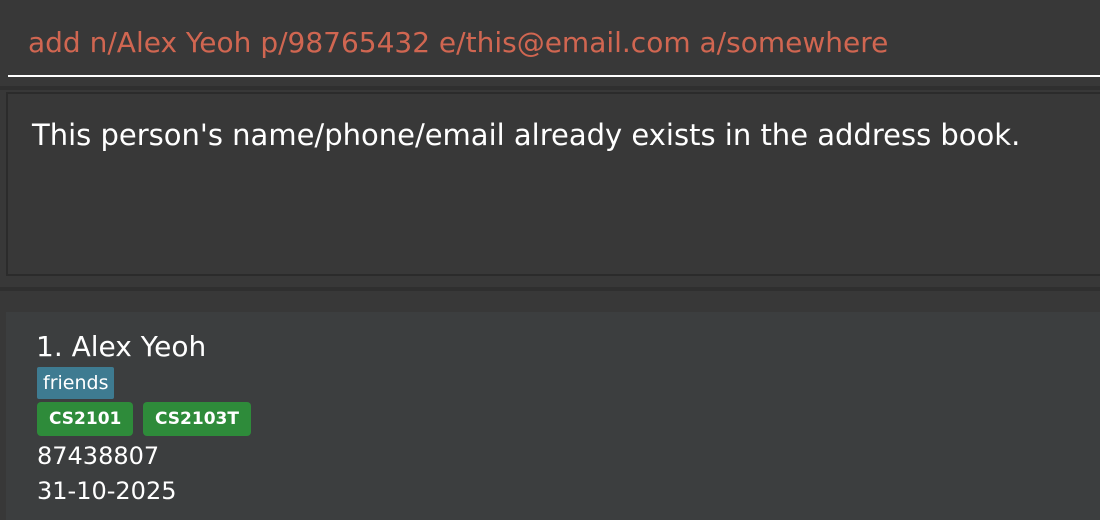 This screenshot has height=520, width=1100. I want to click on person-phone: 87438807, so click(98, 456).